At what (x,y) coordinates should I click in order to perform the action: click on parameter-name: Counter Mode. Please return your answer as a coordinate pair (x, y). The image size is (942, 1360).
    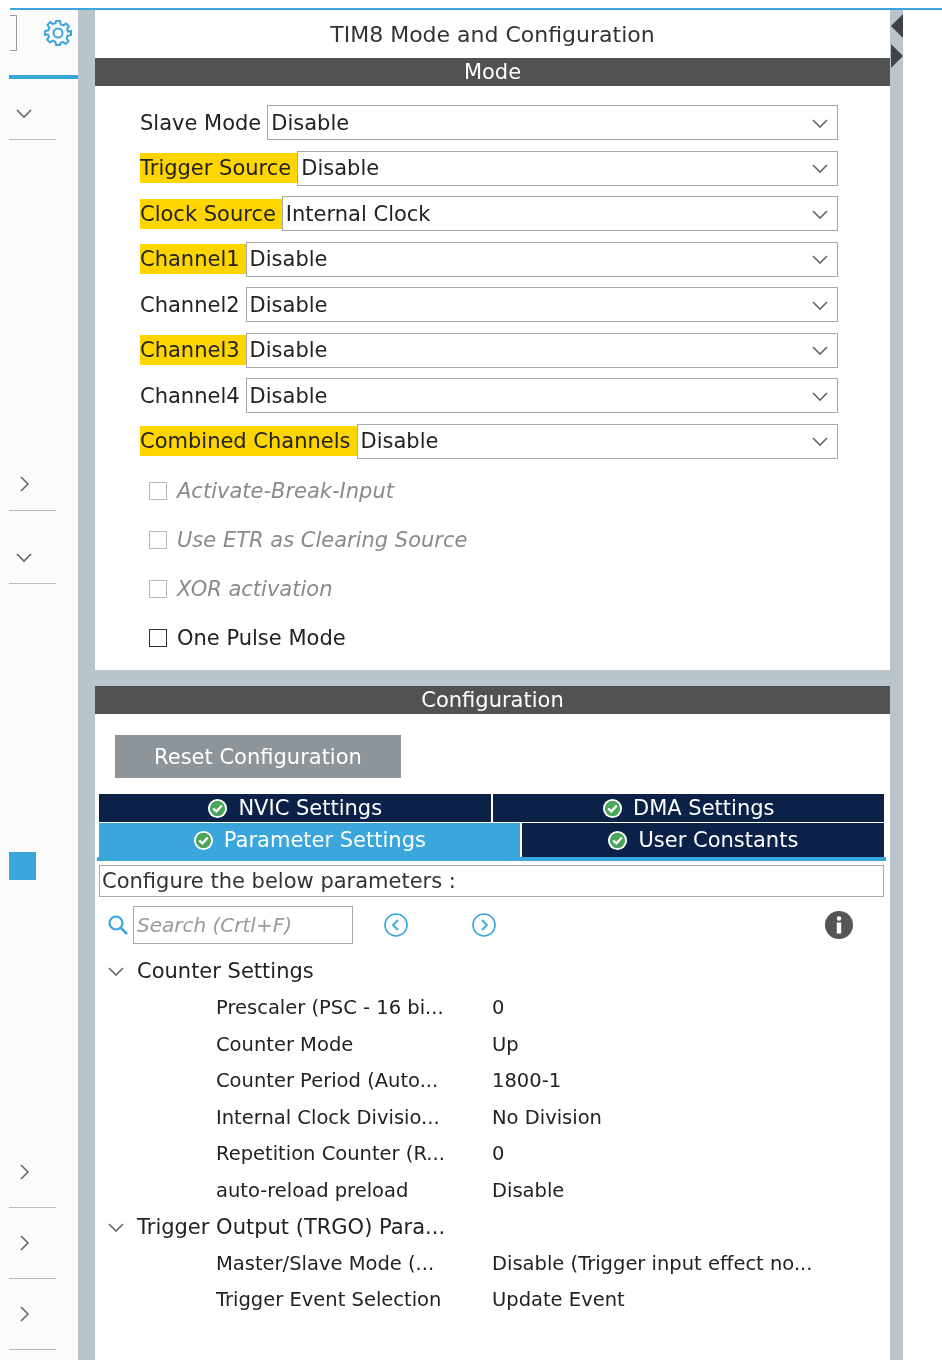
    Looking at the image, I should click on (285, 1044).